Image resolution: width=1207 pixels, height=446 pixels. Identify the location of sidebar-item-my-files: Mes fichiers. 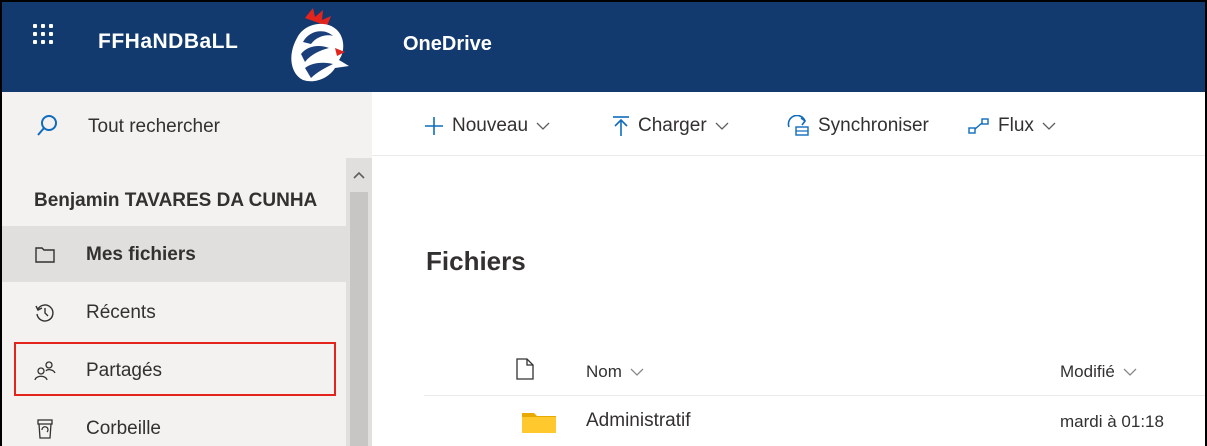
(173, 254).